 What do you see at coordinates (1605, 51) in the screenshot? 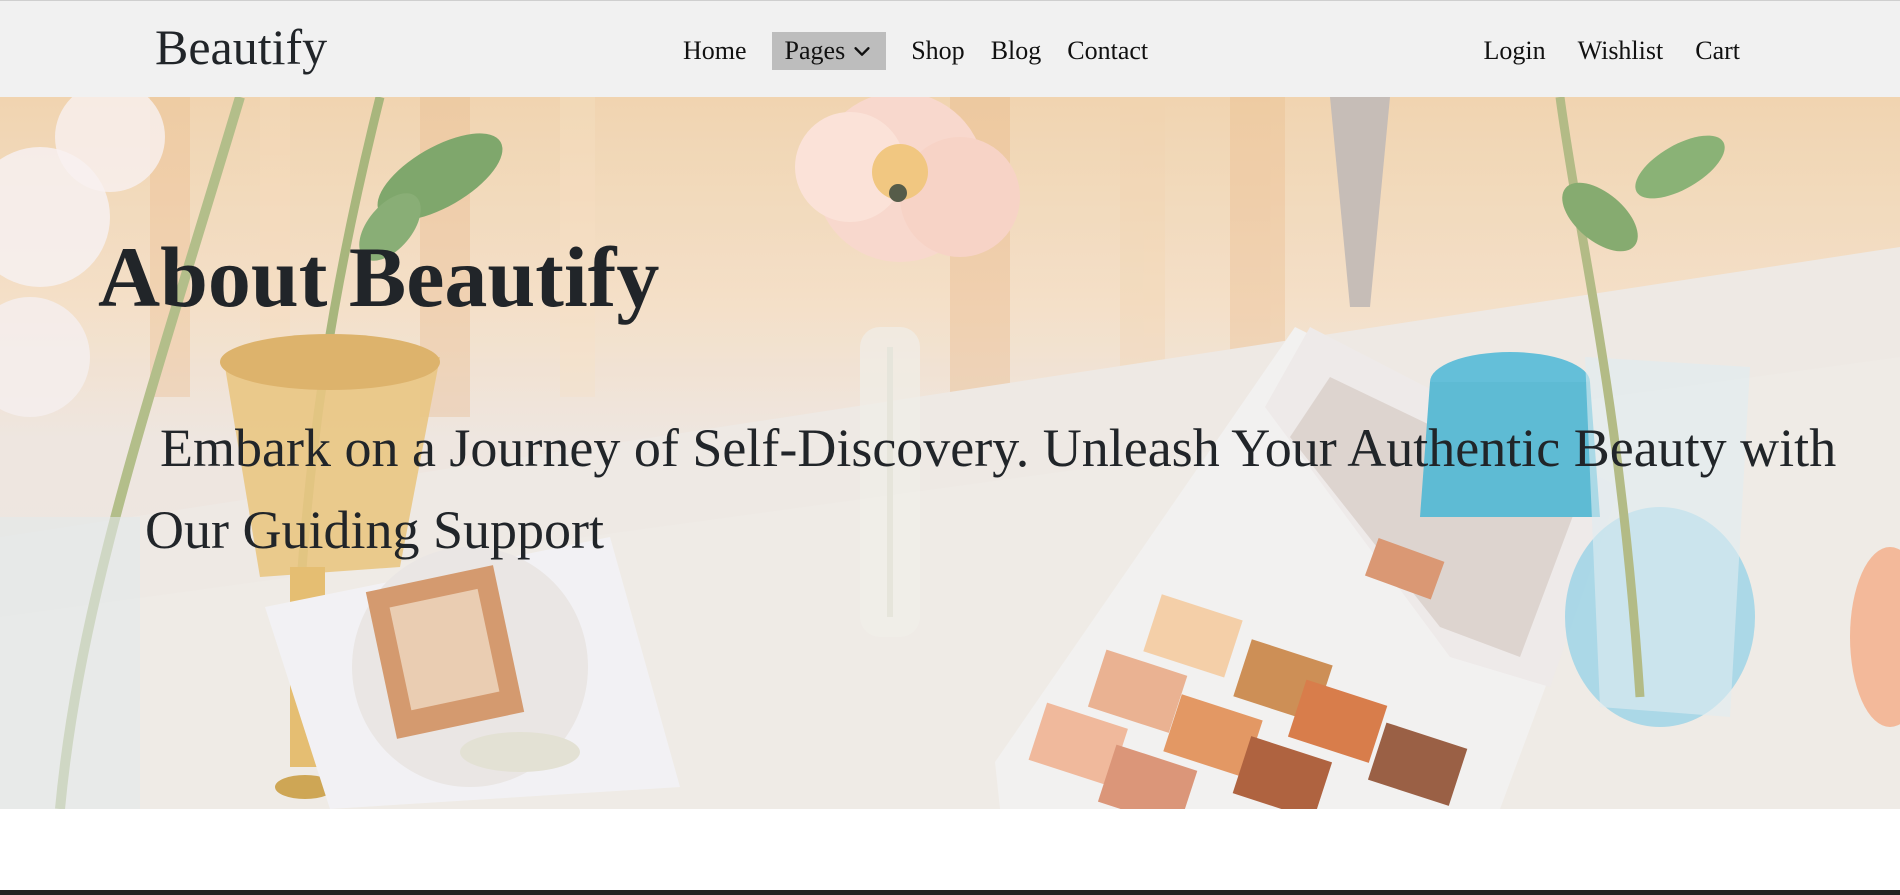
I see `nav-wishlist: Wishlist` at bounding box center [1605, 51].